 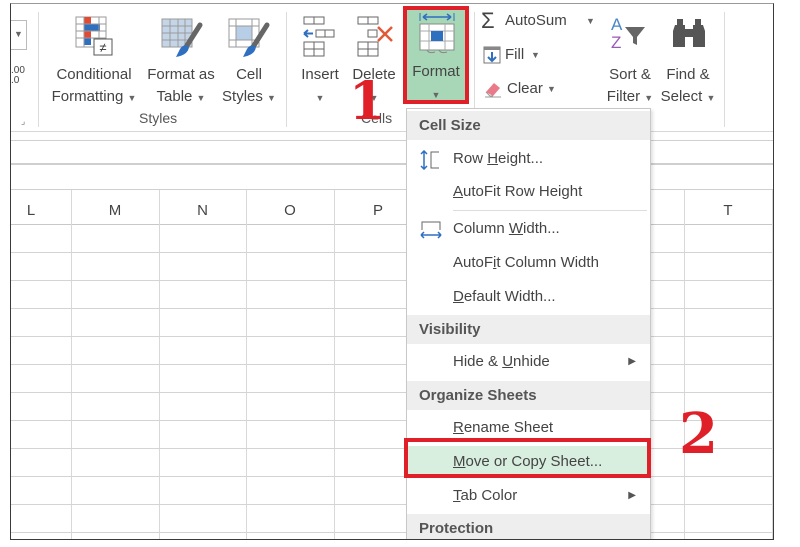 I want to click on label-pre: Column, so click(x=481, y=228).